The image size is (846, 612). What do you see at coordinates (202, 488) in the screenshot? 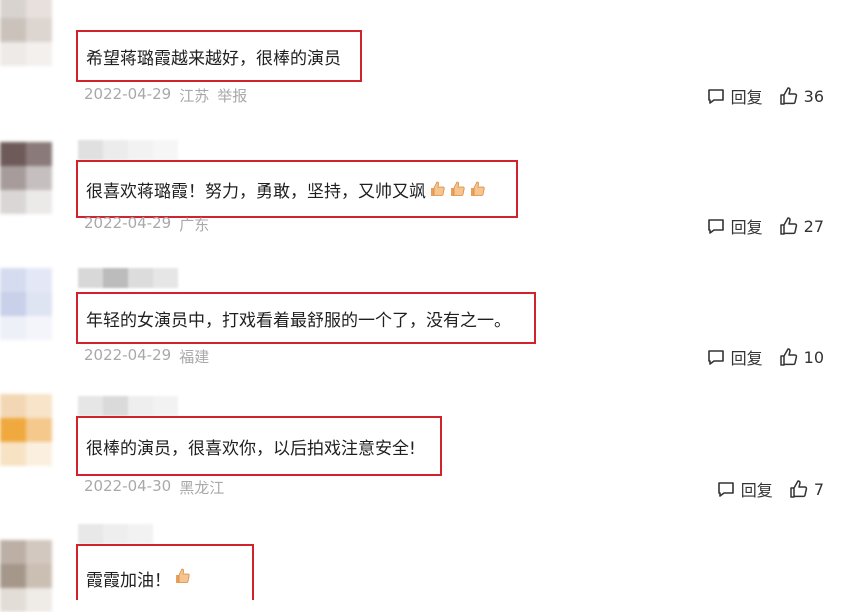
I see `comment-location: 黑龙江` at bounding box center [202, 488].